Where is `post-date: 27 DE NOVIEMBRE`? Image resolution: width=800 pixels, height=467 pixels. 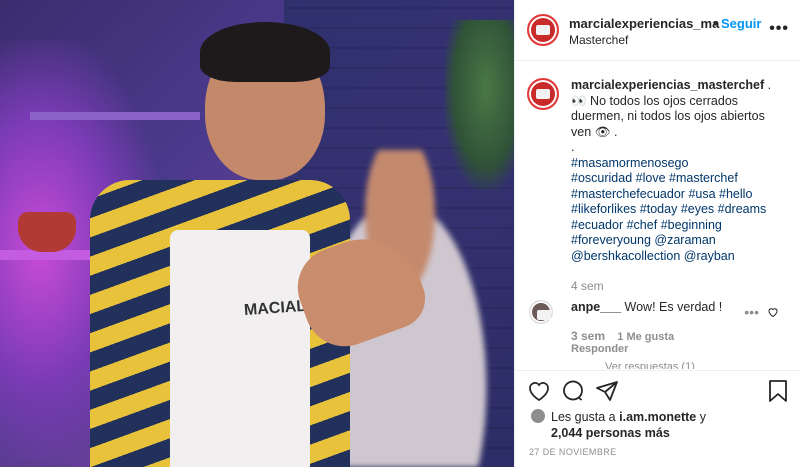
post-date: 27 DE NOVIEMBRE is located at coordinates (573, 452).